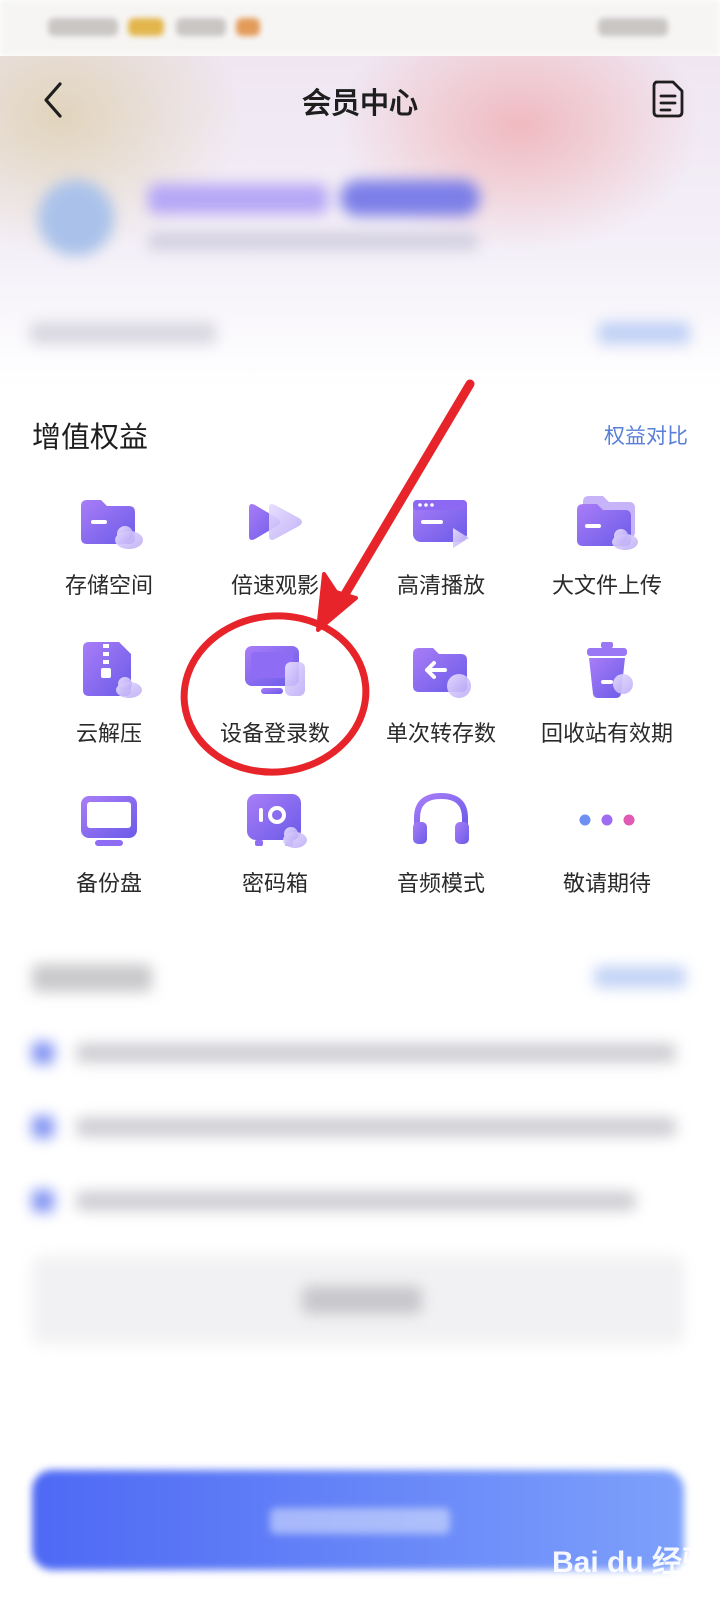  I want to click on benefit-label: 大文件上传, so click(606, 586).